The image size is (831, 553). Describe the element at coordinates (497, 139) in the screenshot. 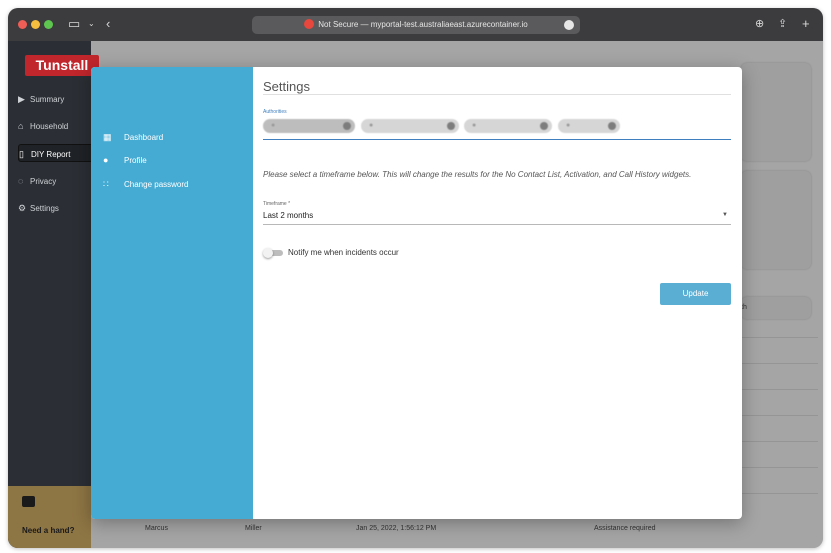

I see `authorities-underline` at that location.